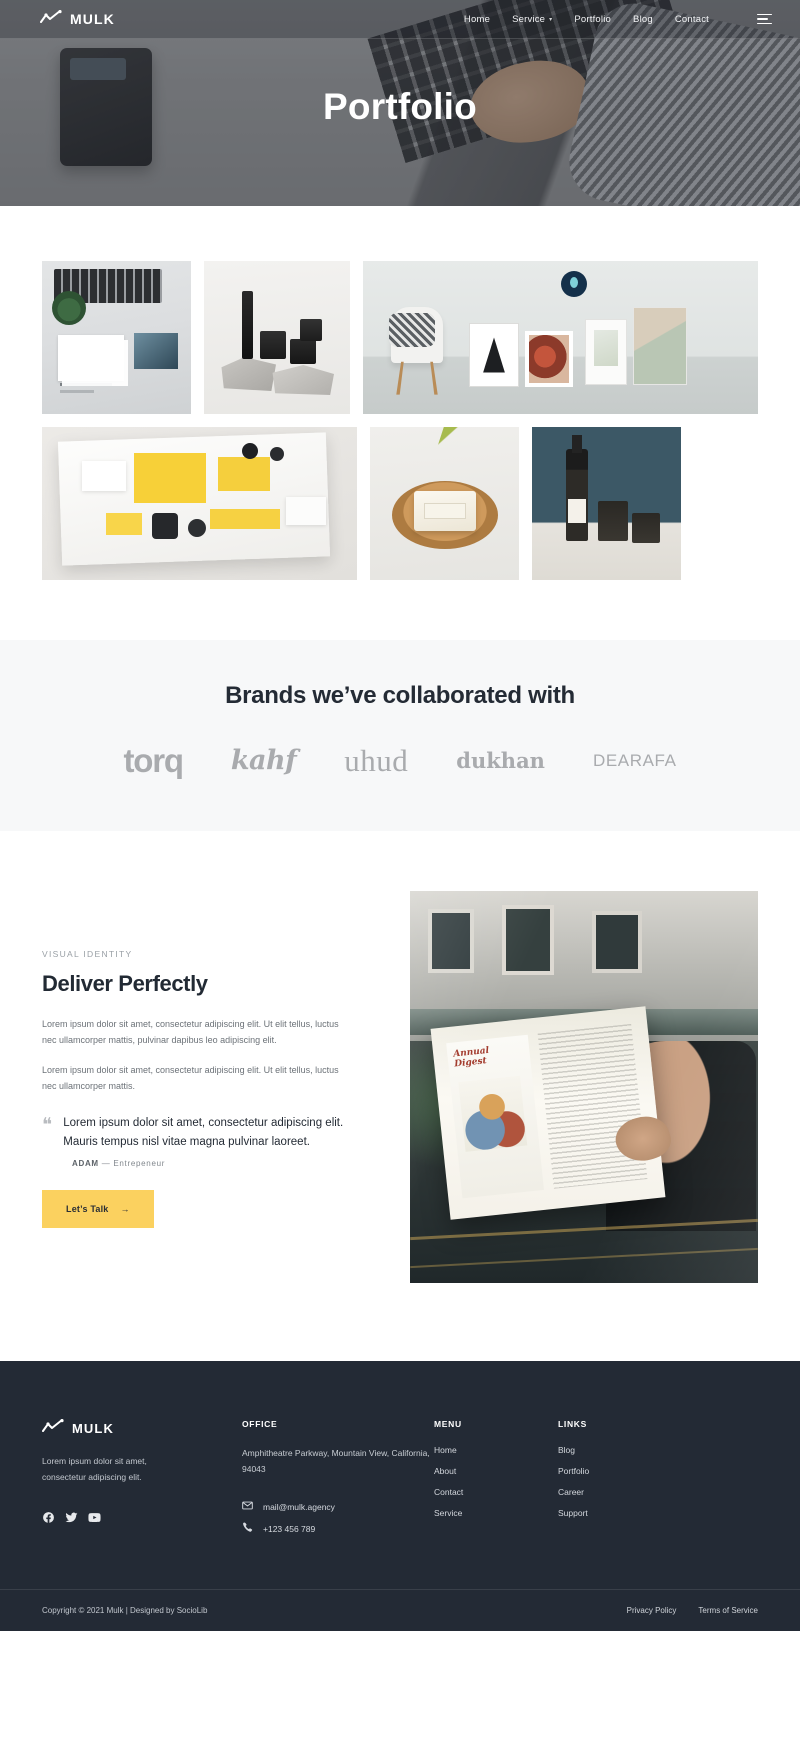 The height and width of the screenshot is (1737, 800). Describe the element at coordinates (142, 1428) in the screenshot. I see `footer-logo: MULK` at that location.